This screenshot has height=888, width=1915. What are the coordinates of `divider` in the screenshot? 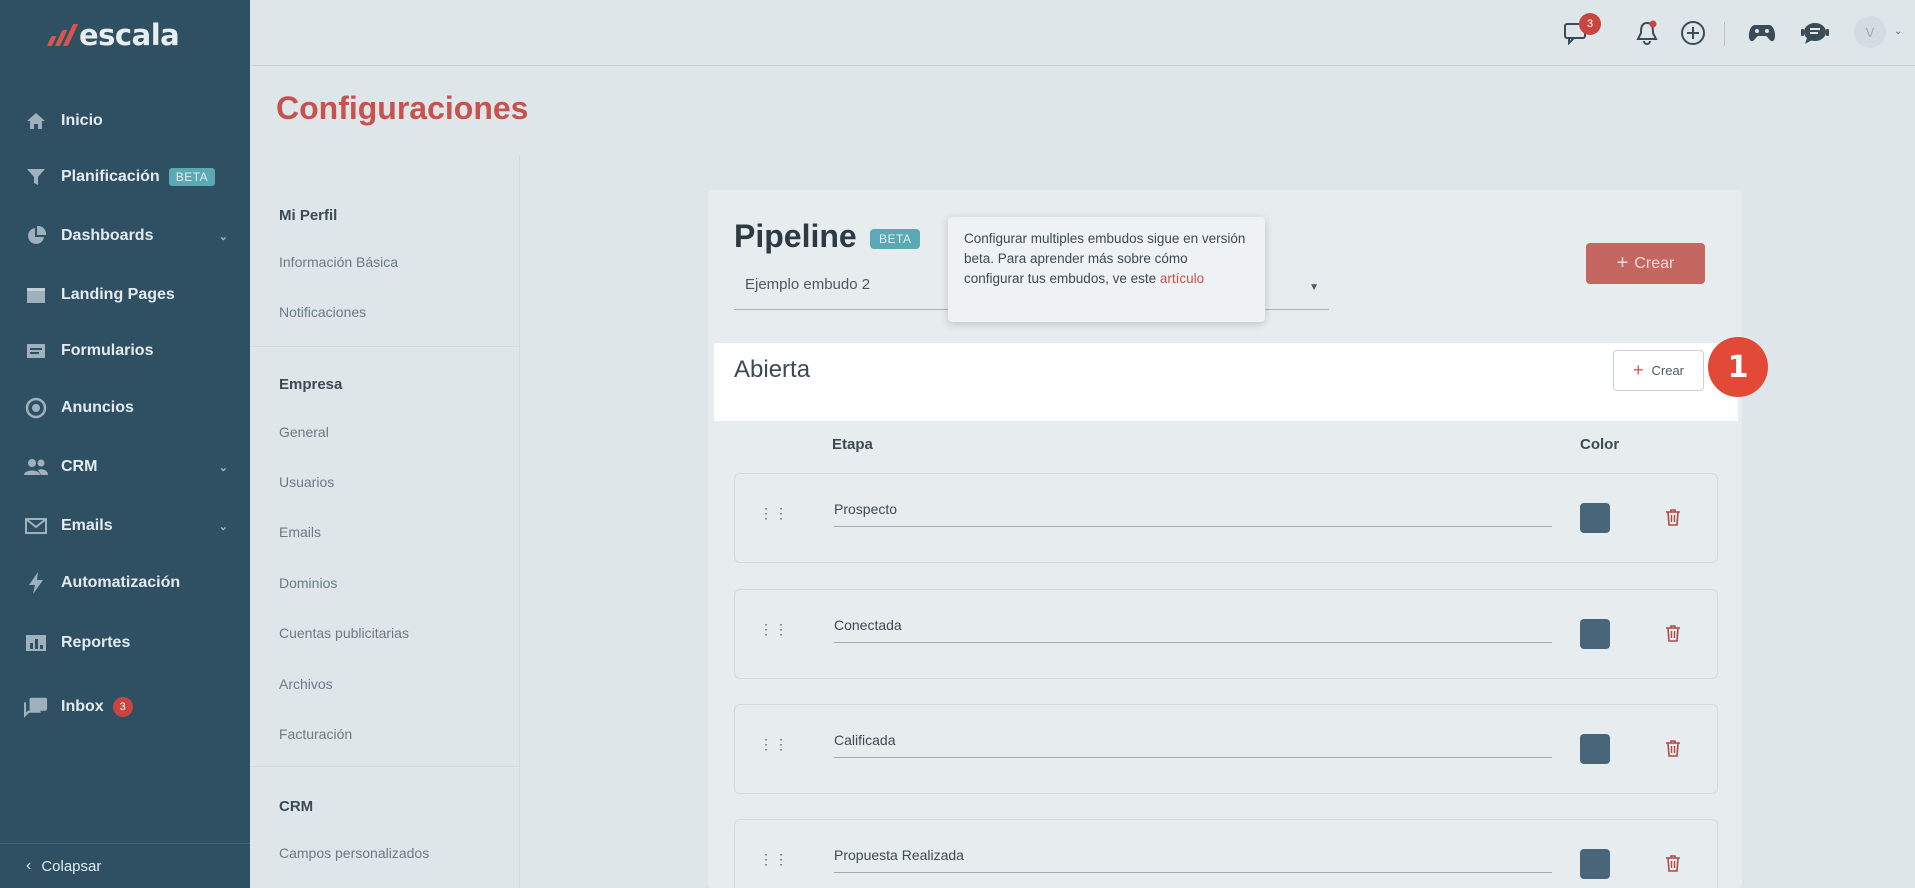 It's located at (385, 346).